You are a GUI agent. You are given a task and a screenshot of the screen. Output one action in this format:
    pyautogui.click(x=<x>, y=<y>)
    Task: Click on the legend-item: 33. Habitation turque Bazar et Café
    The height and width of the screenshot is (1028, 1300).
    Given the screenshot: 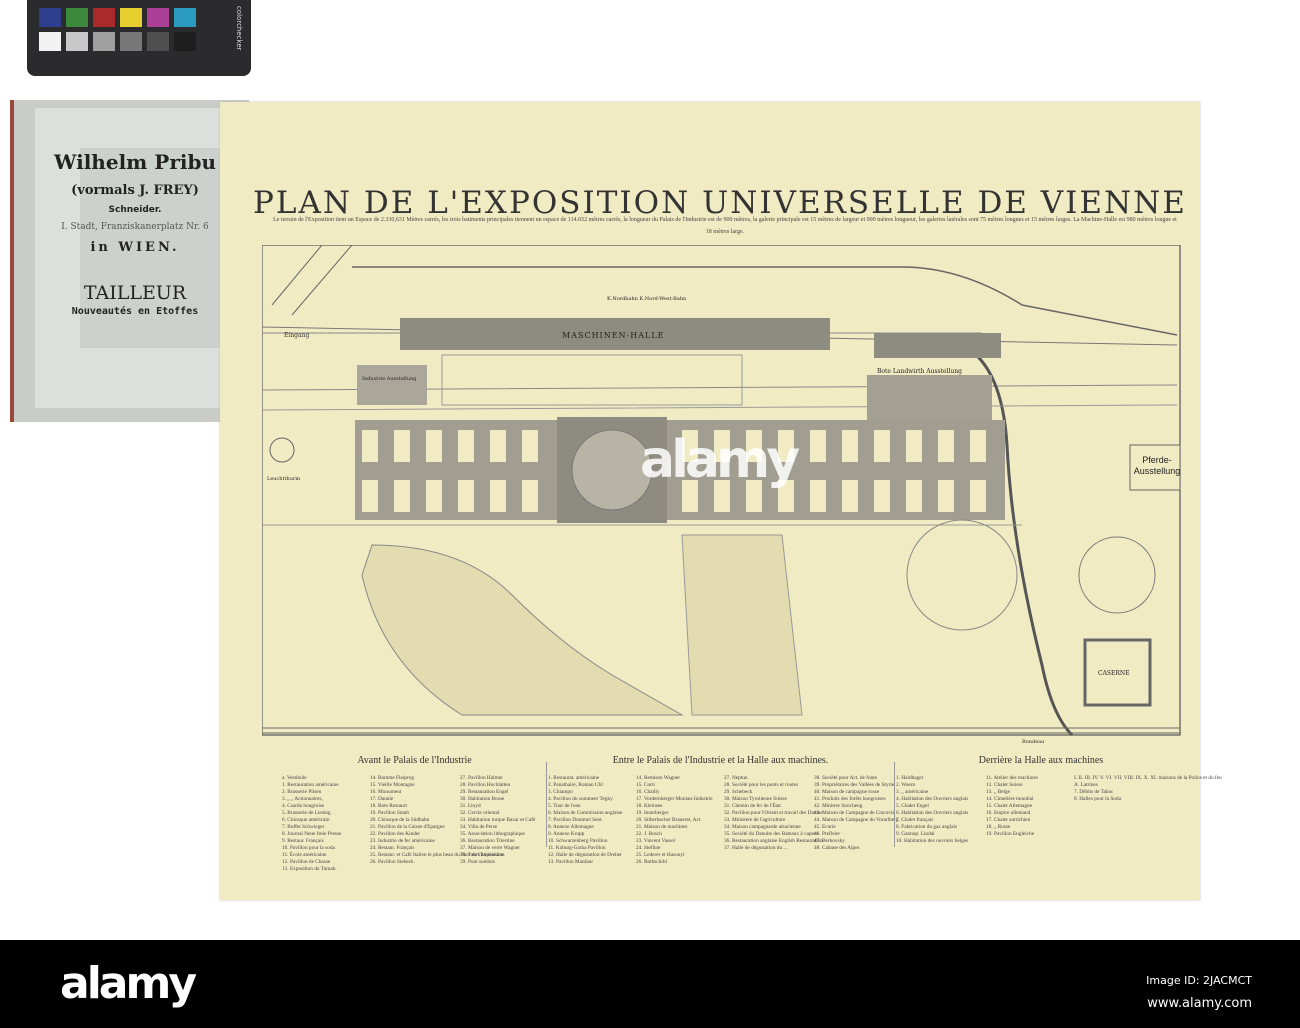 What is the action you would take?
    pyautogui.click(x=498, y=820)
    